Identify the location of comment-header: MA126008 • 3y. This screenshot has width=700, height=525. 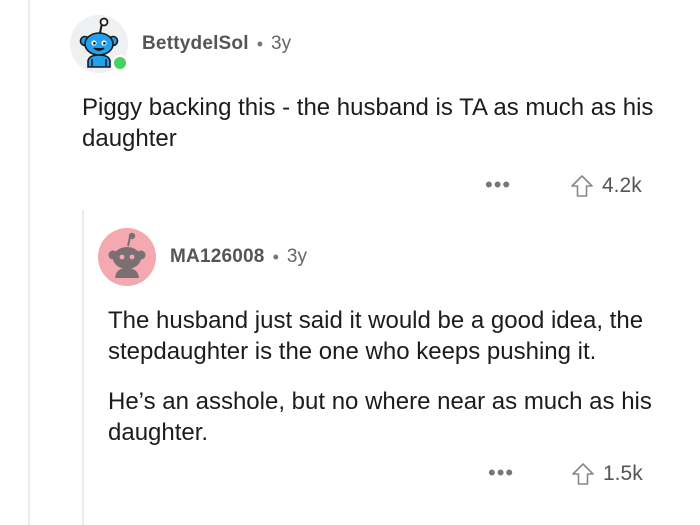
(389, 257).